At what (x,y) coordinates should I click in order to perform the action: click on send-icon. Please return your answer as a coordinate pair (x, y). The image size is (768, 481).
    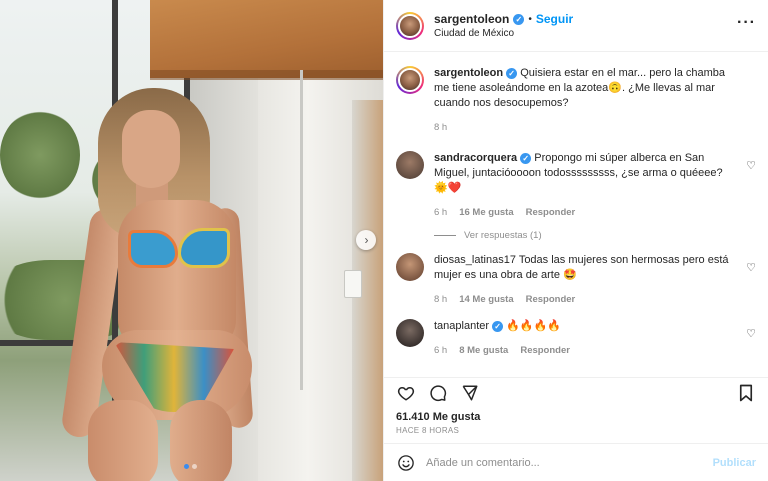
    Looking at the image, I should click on (470, 393).